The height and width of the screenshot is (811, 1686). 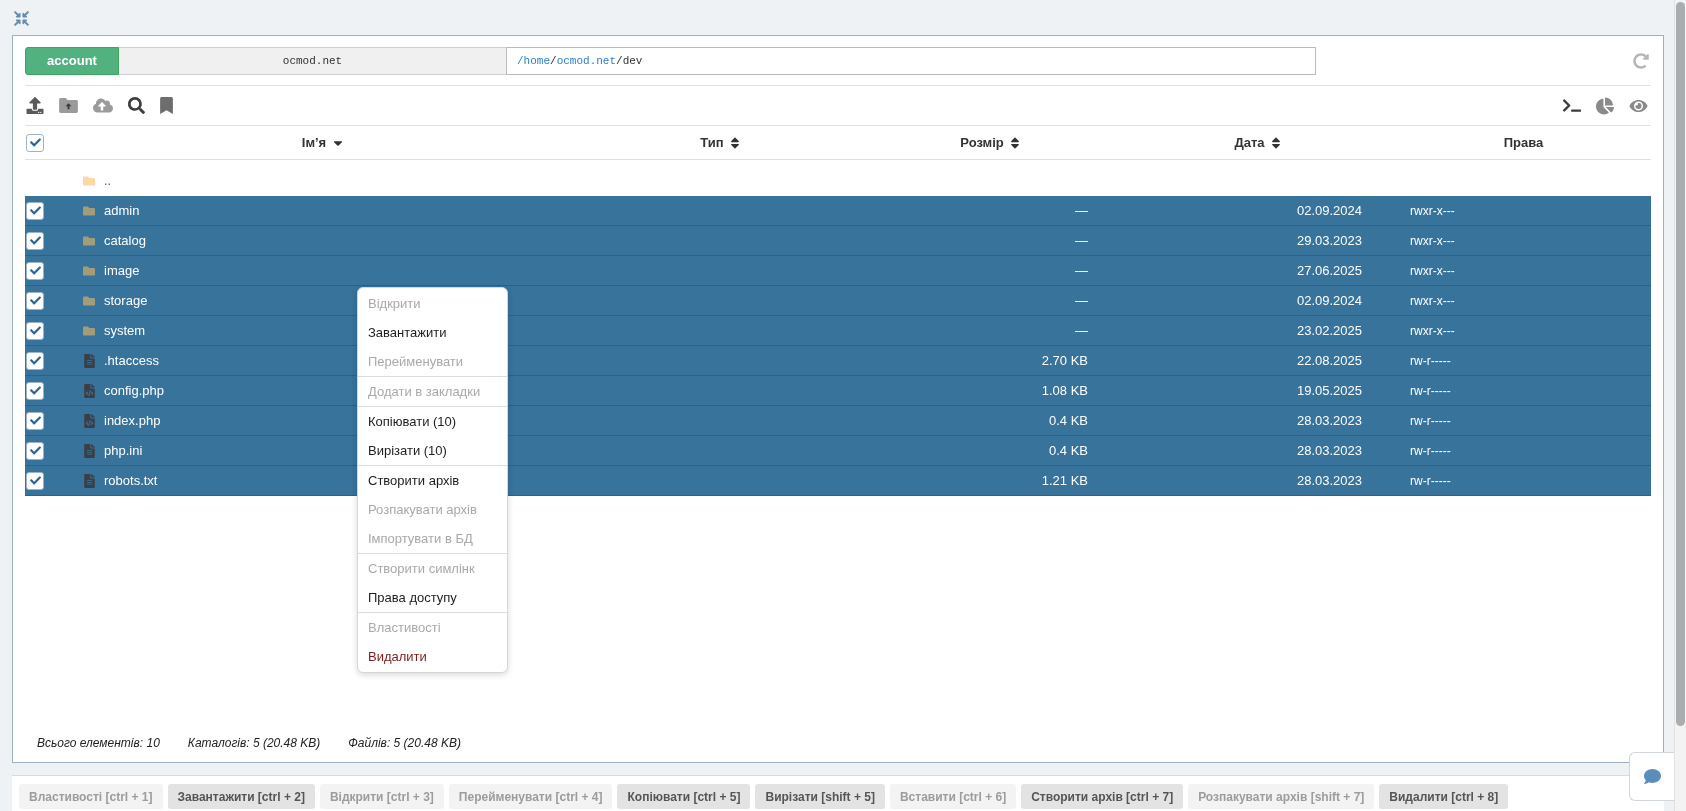 What do you see at coordinates (254, 743) in the screenshot?
I see `summary-text: Каталогів: 5 (20.48 KB)` at bounding box center [254, 743].